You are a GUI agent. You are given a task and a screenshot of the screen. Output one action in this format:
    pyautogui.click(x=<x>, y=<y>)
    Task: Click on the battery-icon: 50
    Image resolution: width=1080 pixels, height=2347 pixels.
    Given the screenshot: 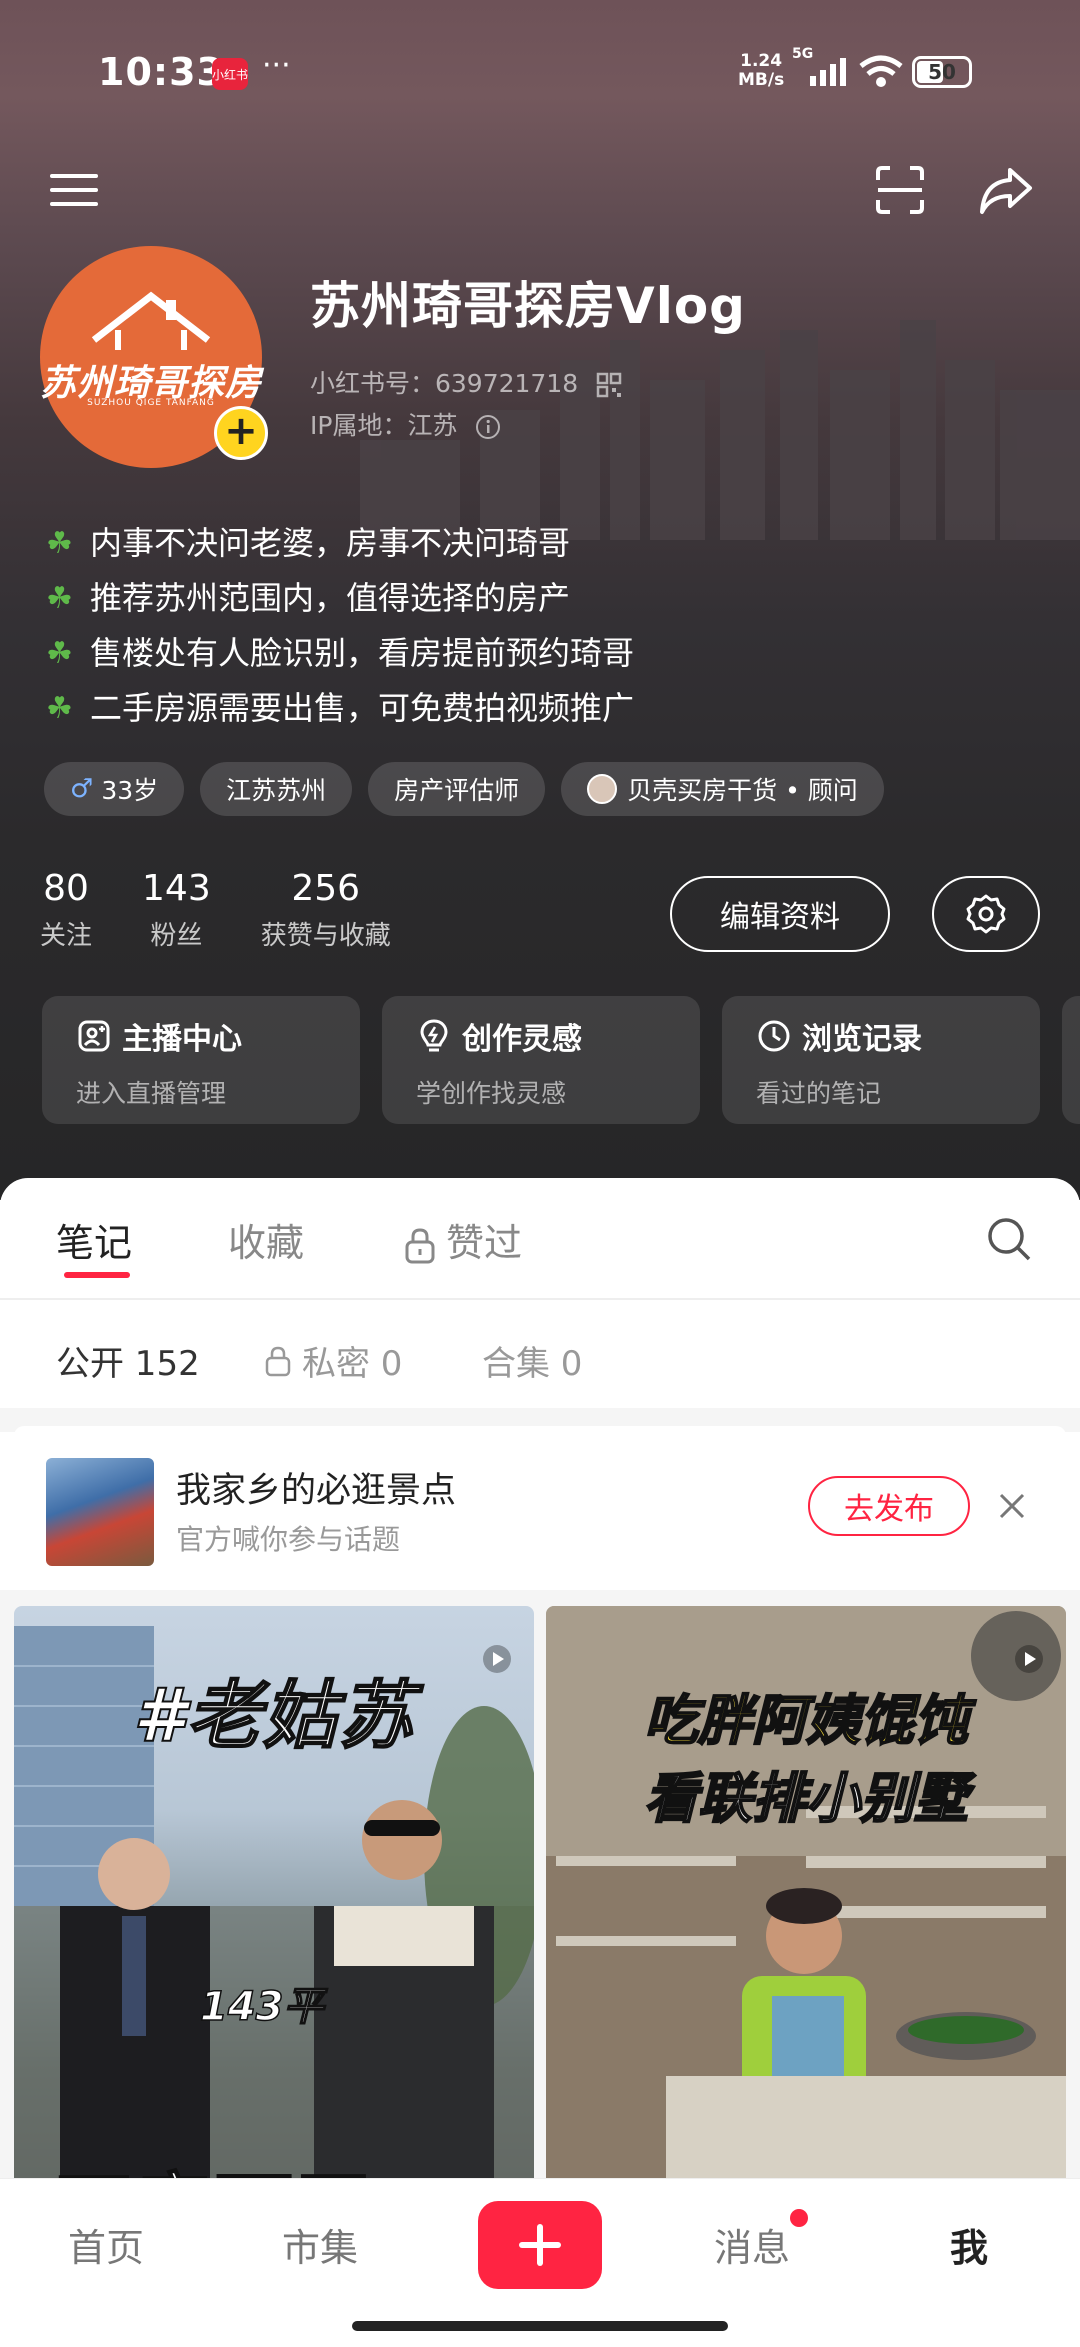 What is the action you would take?
    pyautogui.click(x=942, y=72)
    